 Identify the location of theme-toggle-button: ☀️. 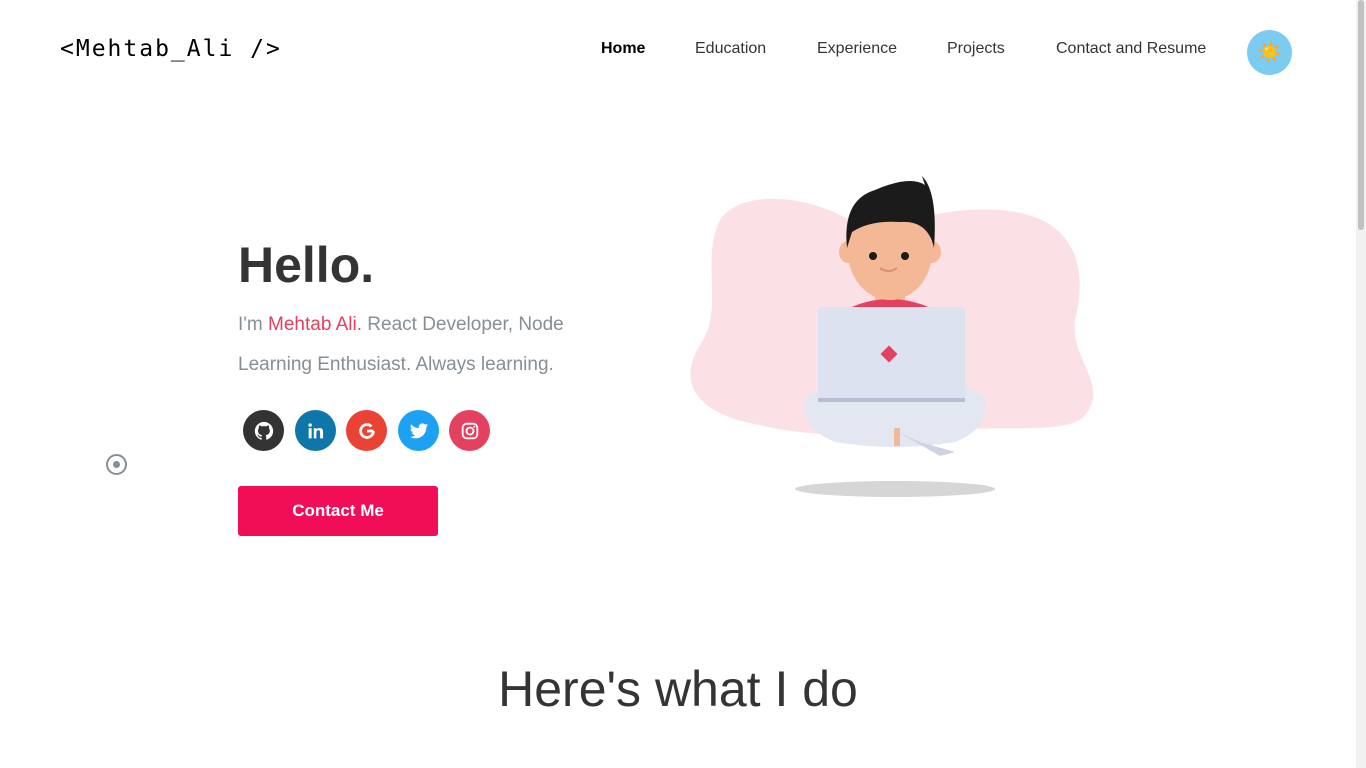
(1269, 52).